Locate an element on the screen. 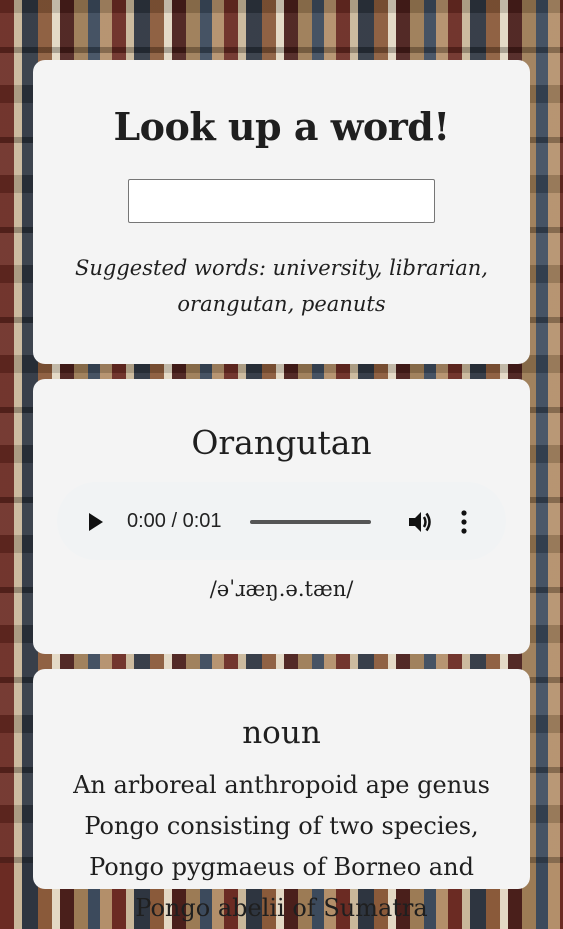  audio-progress-slider is located at coordinates (310, 522).